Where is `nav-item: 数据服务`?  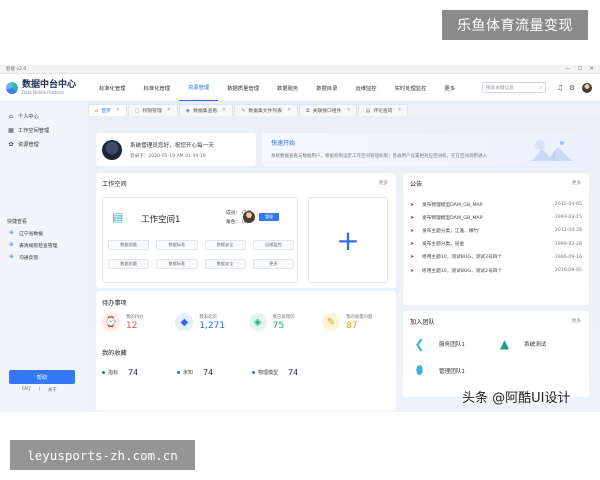
nav-item: 数据服务 is located at coordinates (287, 87).